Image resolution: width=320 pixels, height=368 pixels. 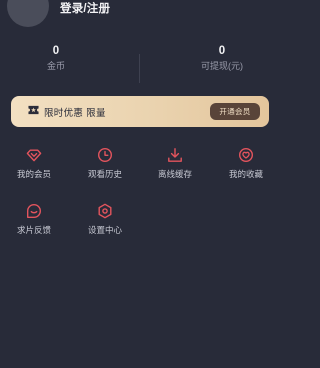 I want to click on menu-label: 离线缓存, so click(x=174, y=174).